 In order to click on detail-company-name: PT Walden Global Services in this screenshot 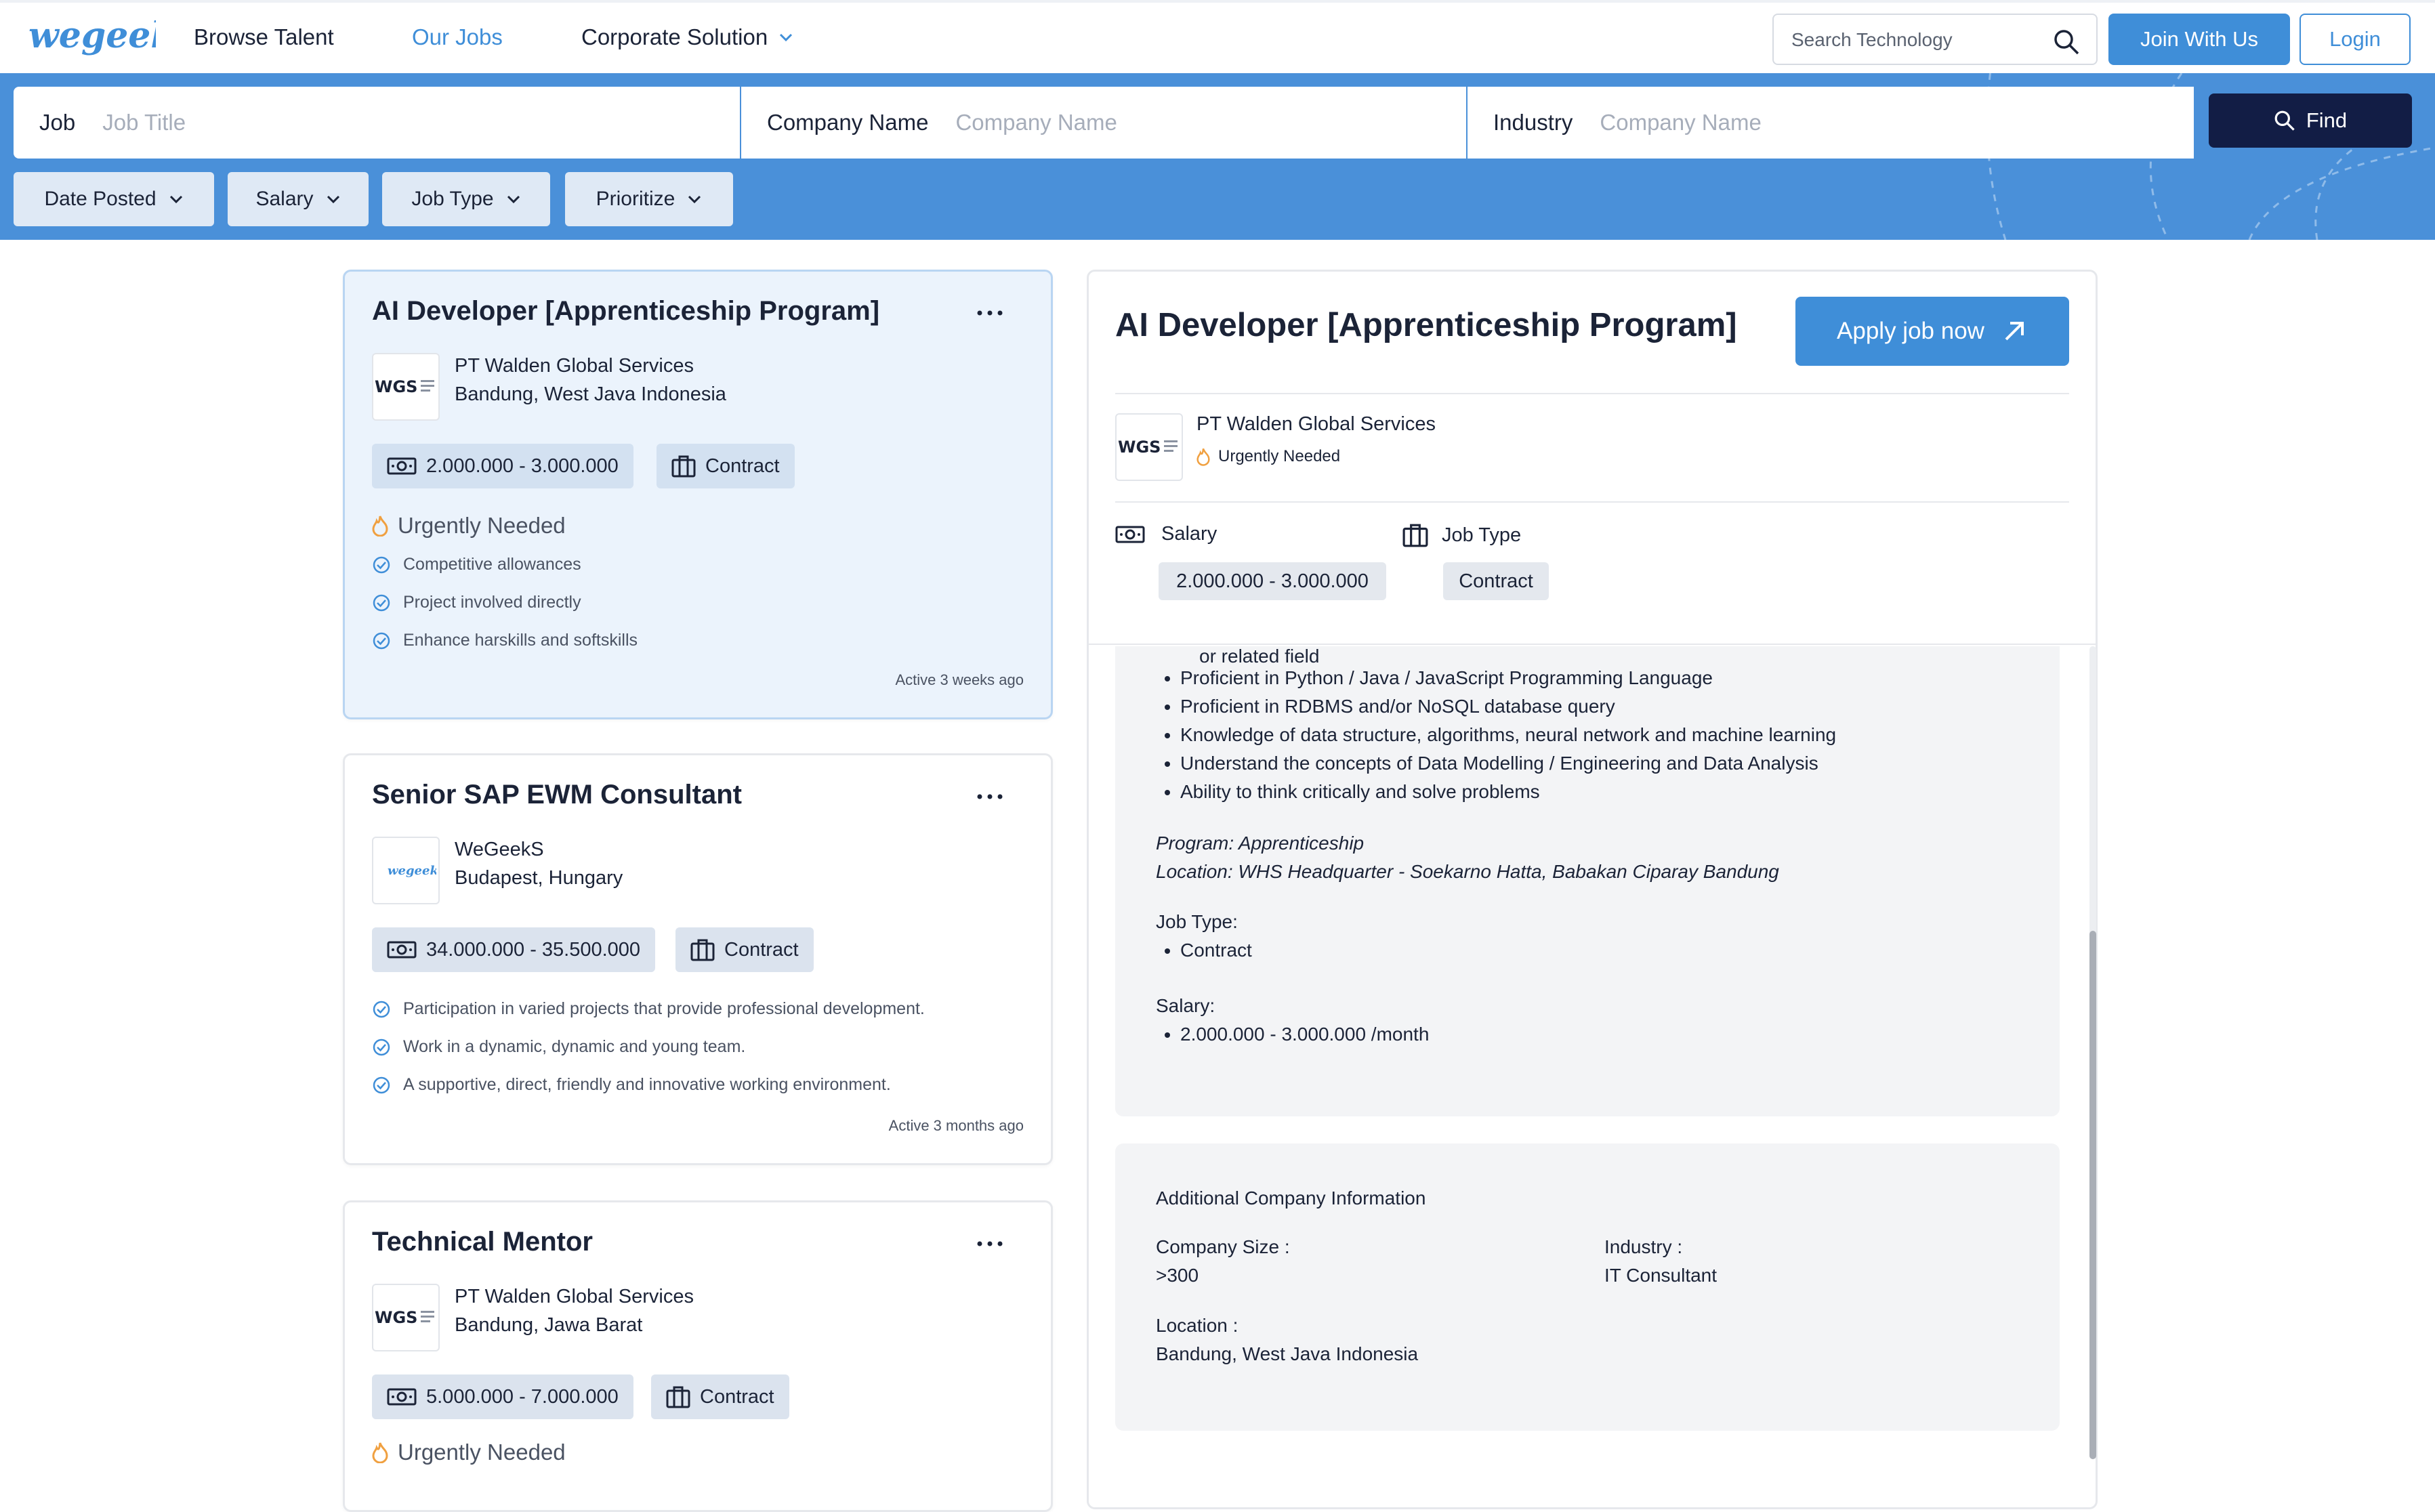, I will do `click(1316, 424)`.